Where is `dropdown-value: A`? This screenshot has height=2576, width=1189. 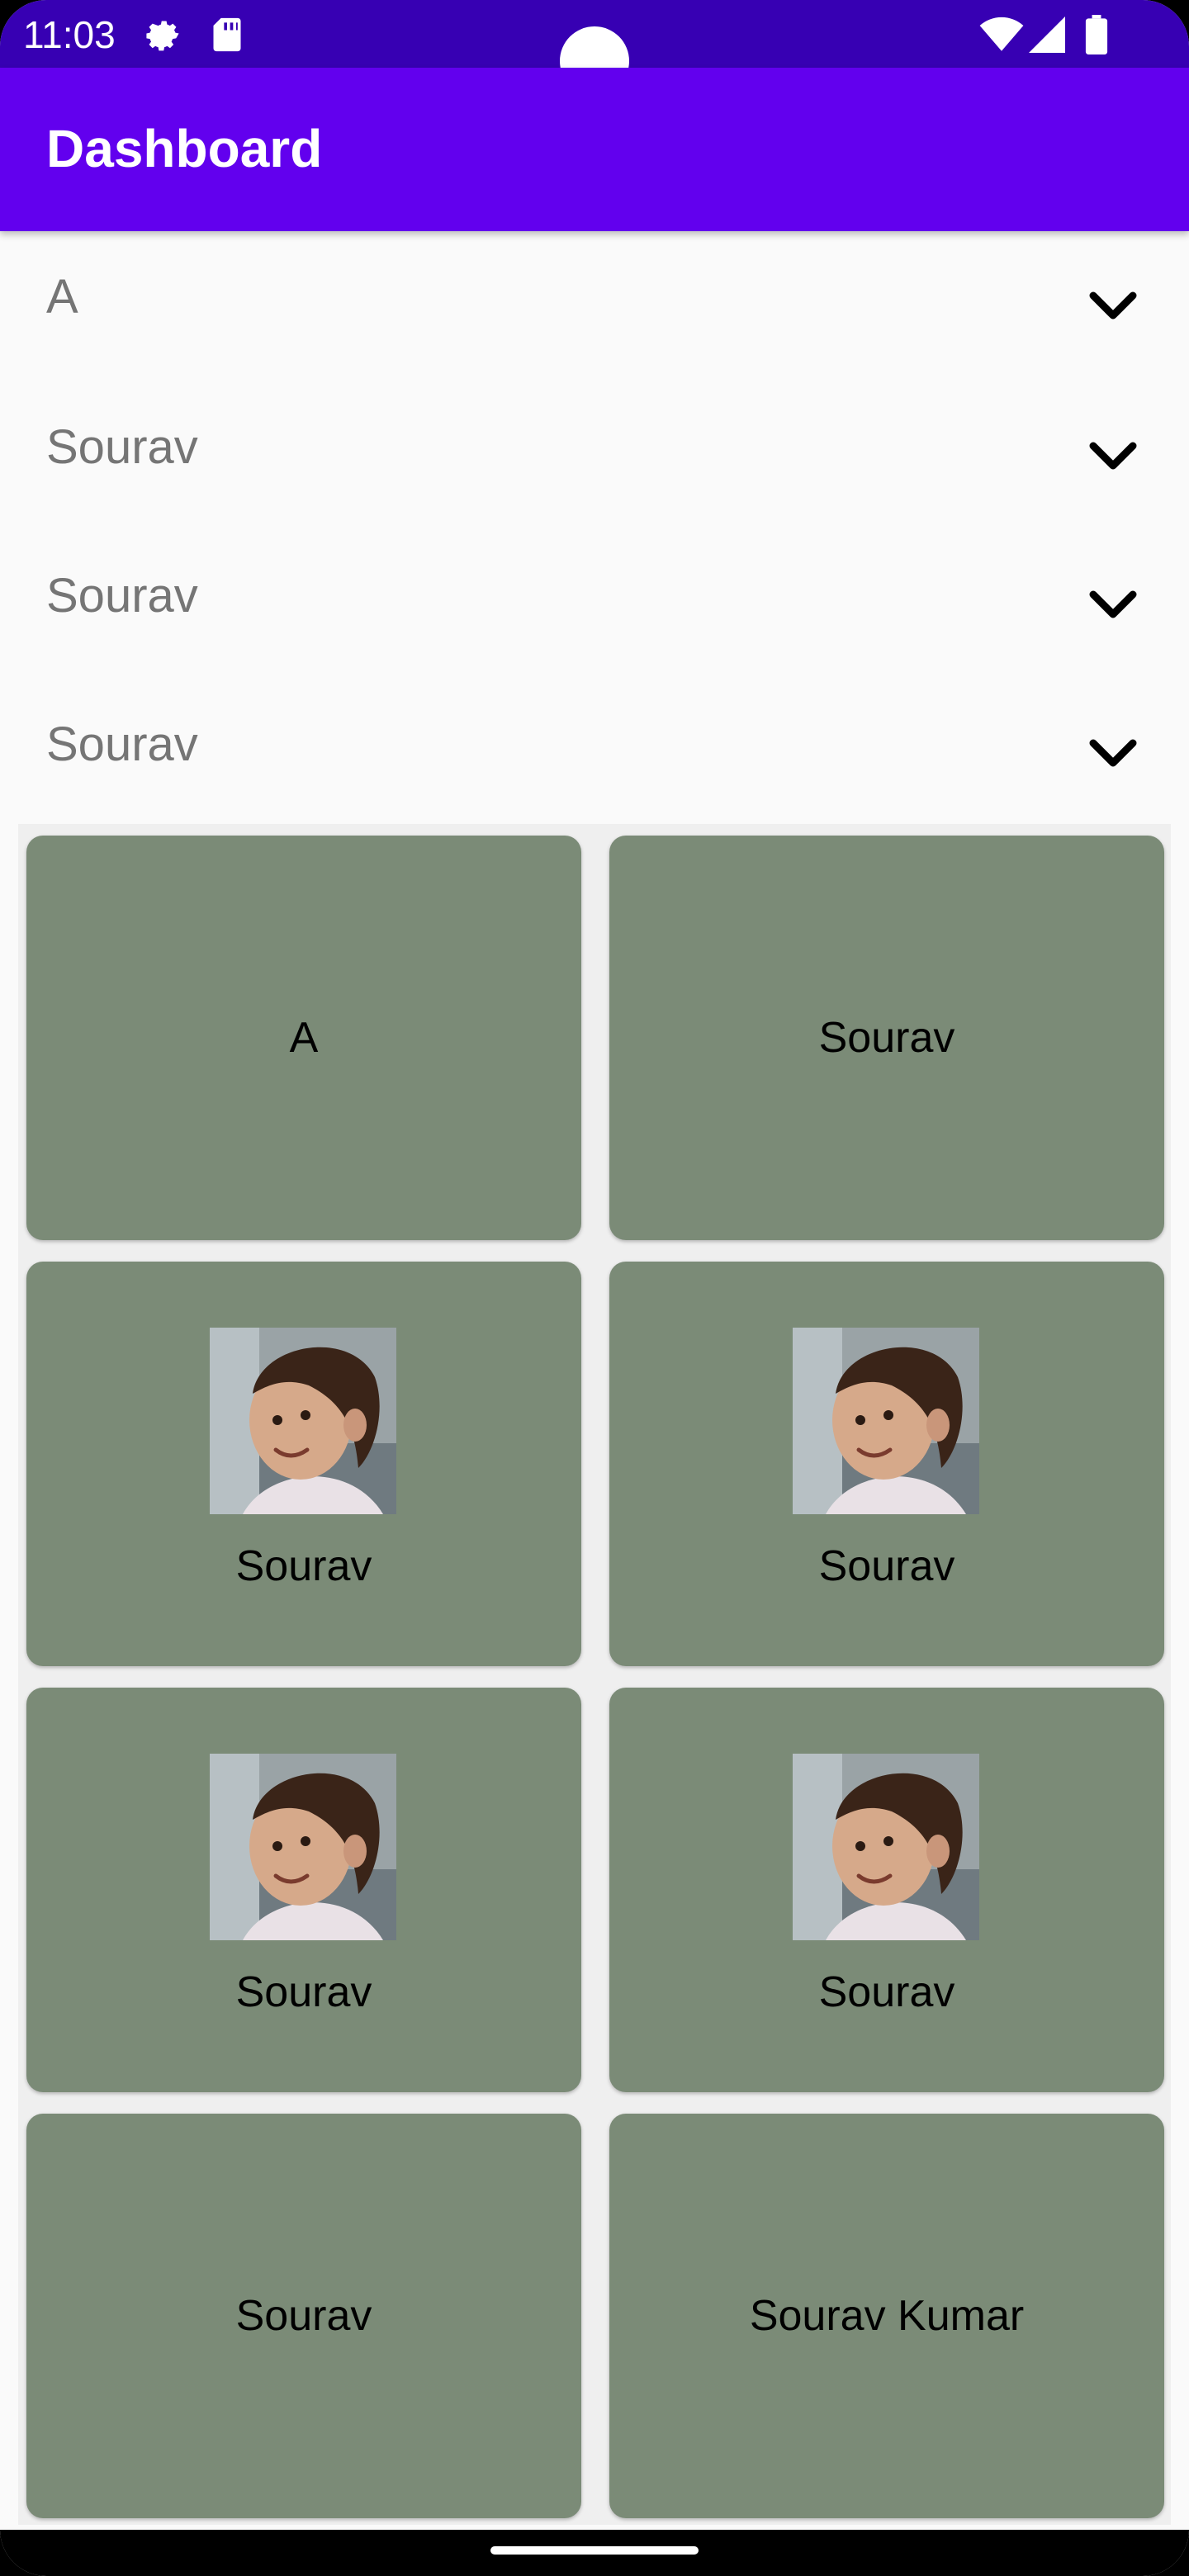 dropdown-value: A is located at coordinates (62, 297).